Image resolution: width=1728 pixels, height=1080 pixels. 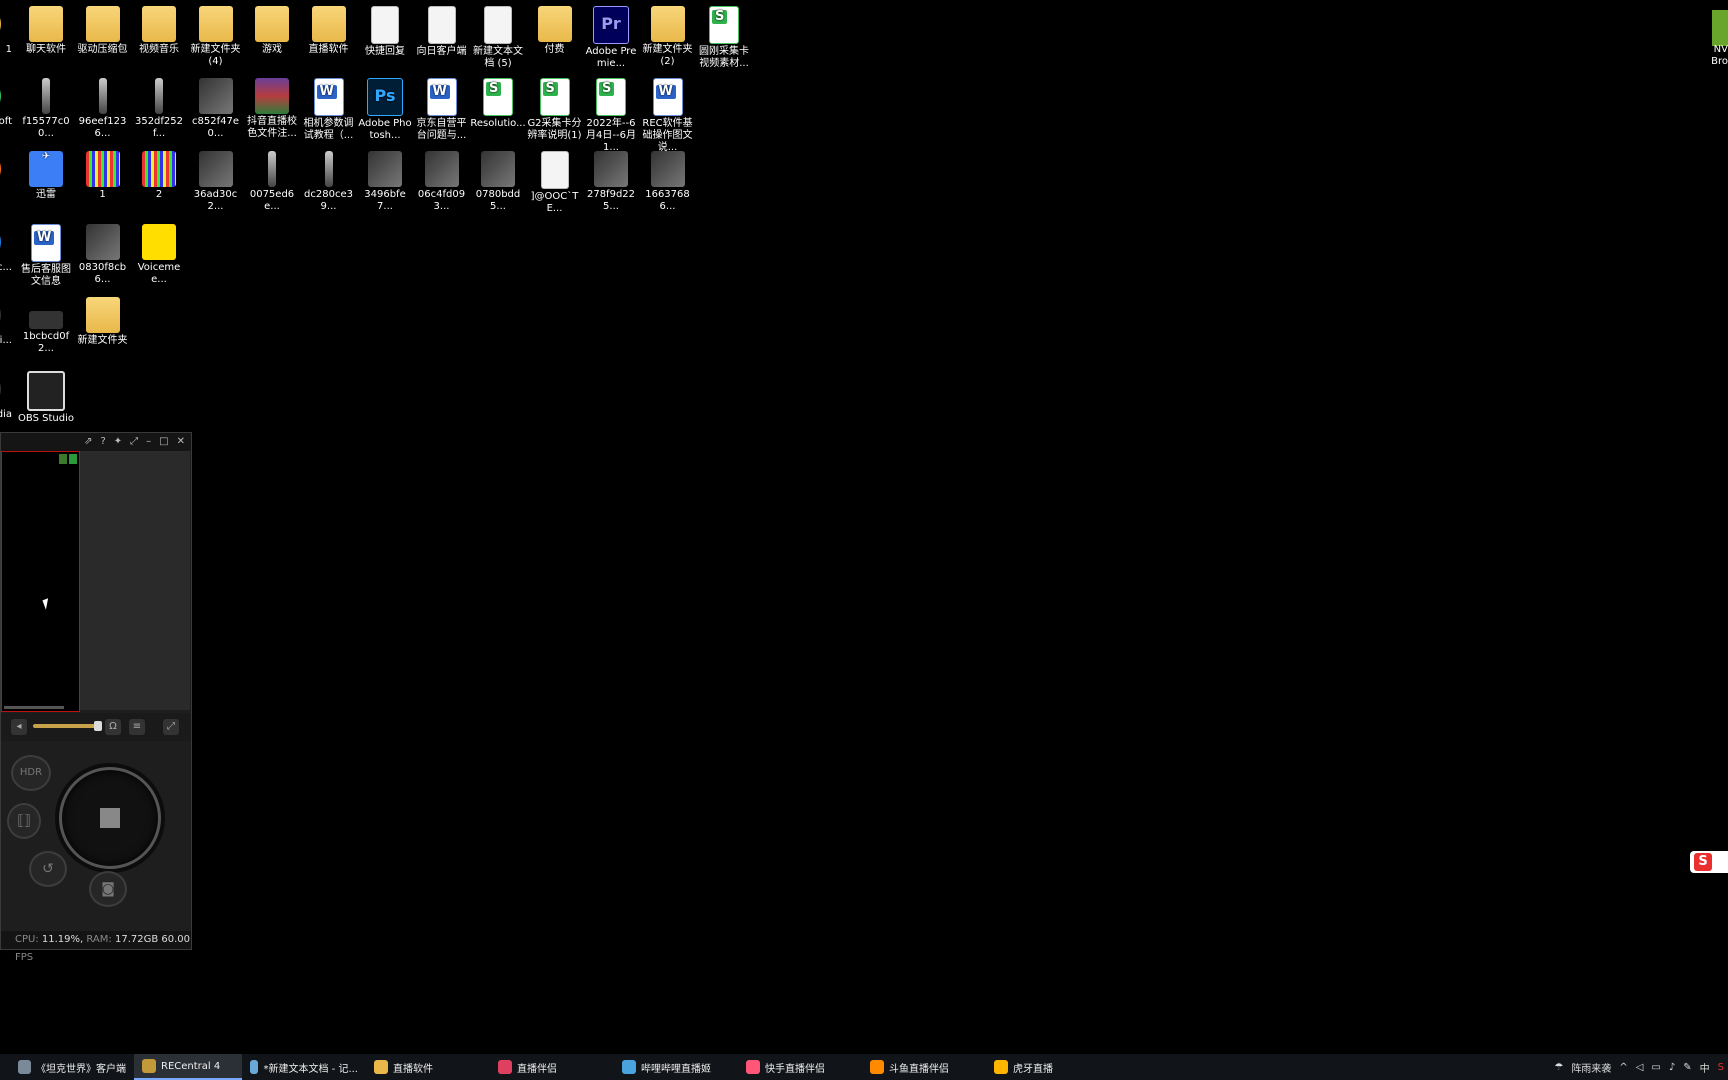 I want to click on desktop-icon: 聊天软件, so click(x=46, y=31).